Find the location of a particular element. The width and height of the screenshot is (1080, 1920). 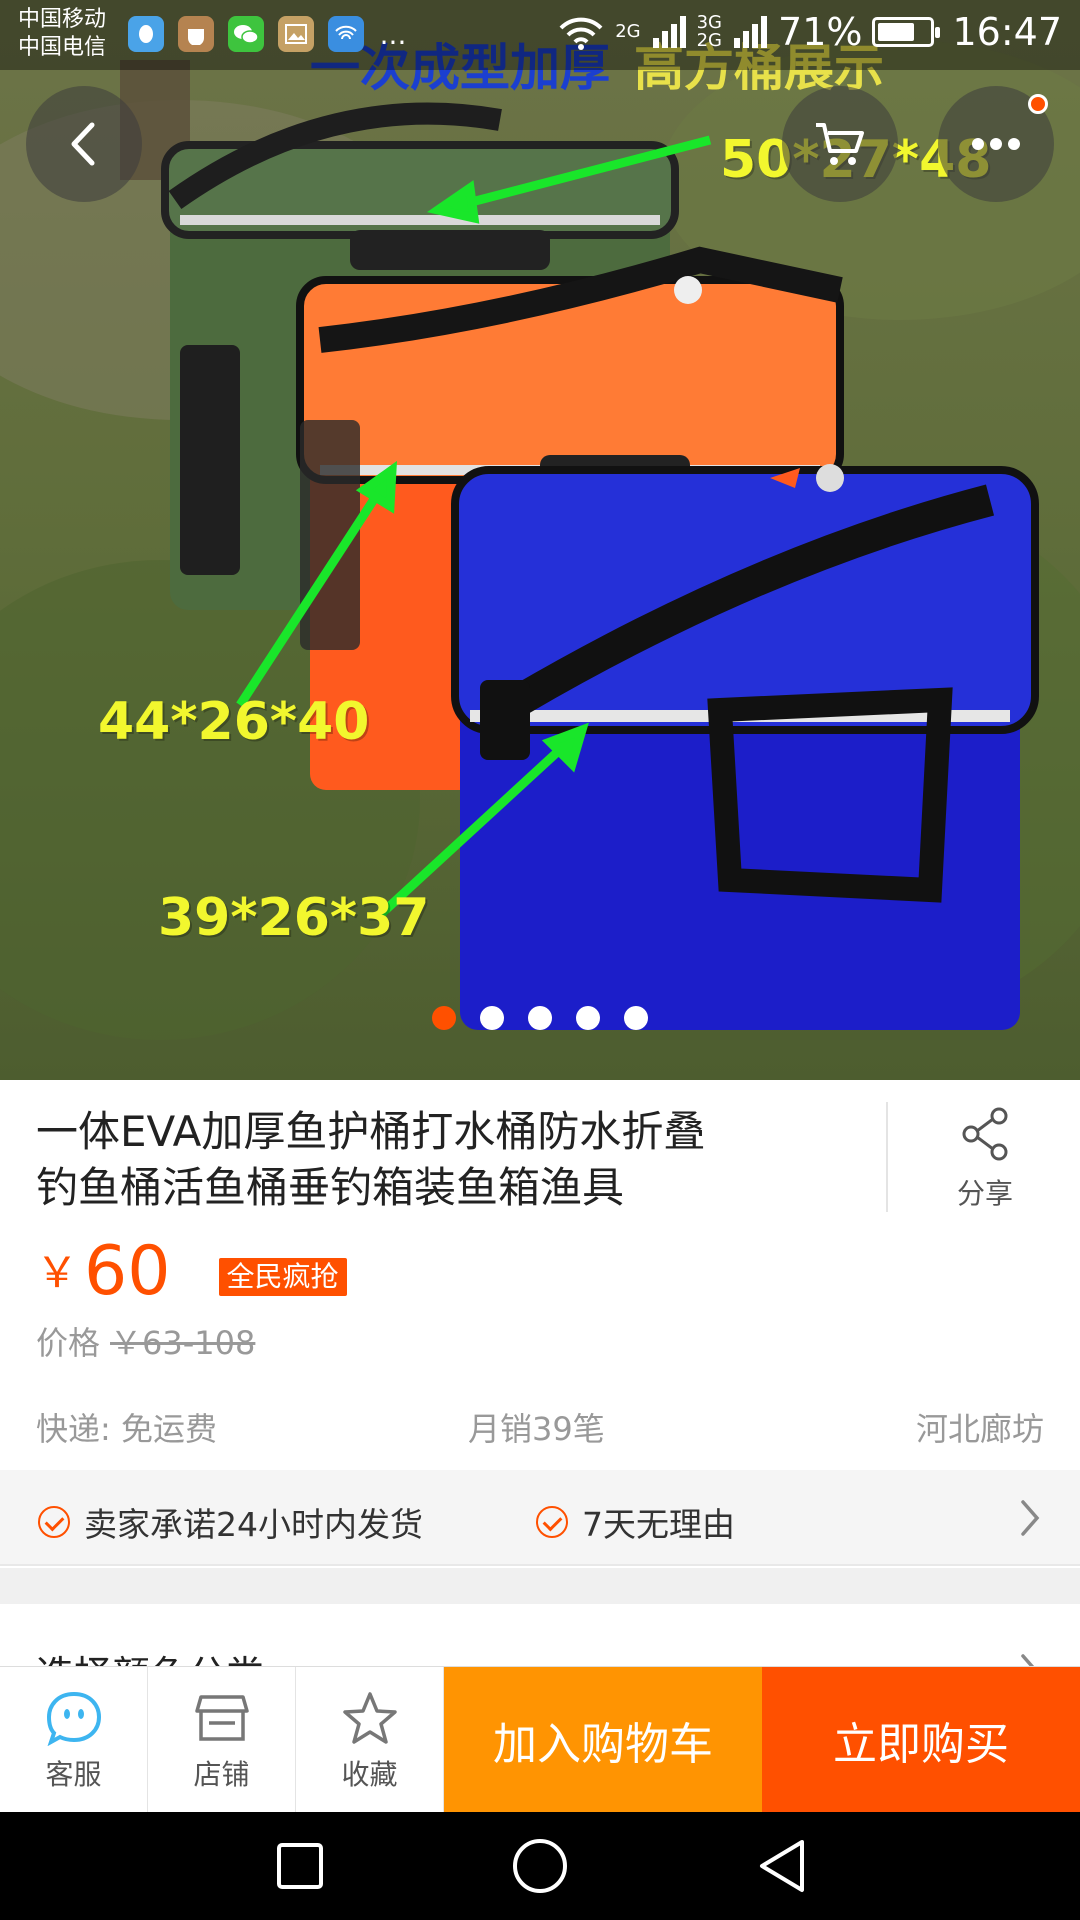

network-2g: 2G is located at coordinates (627, 32).